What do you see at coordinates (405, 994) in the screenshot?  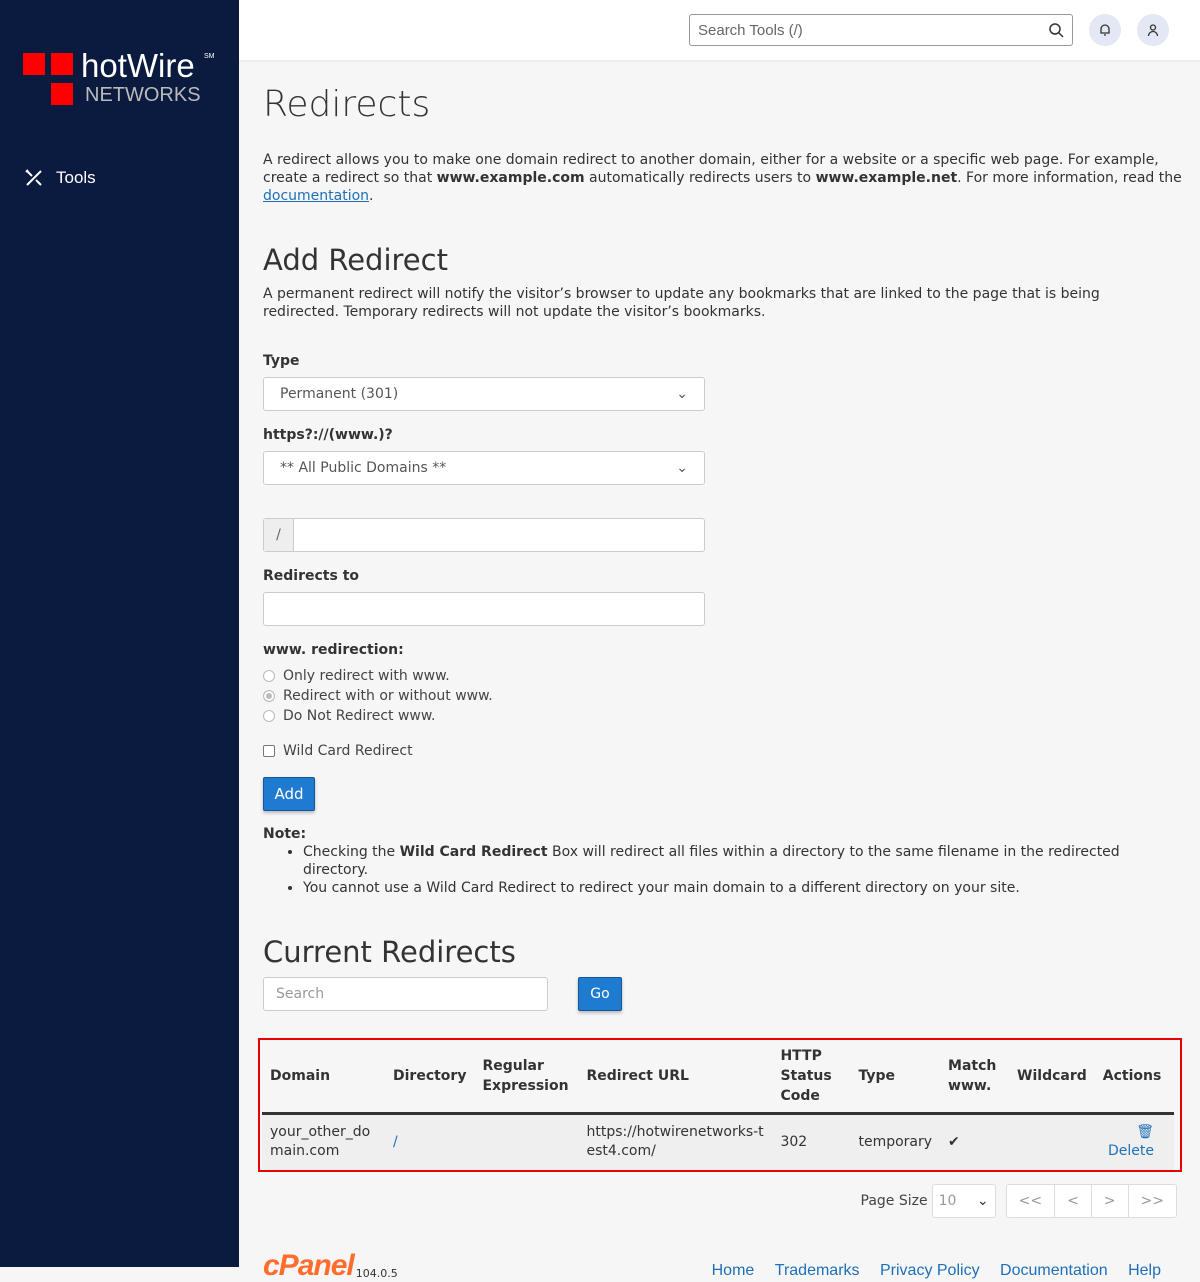 I see `redirects-search-input: Search` at bounding box center [405, 994].